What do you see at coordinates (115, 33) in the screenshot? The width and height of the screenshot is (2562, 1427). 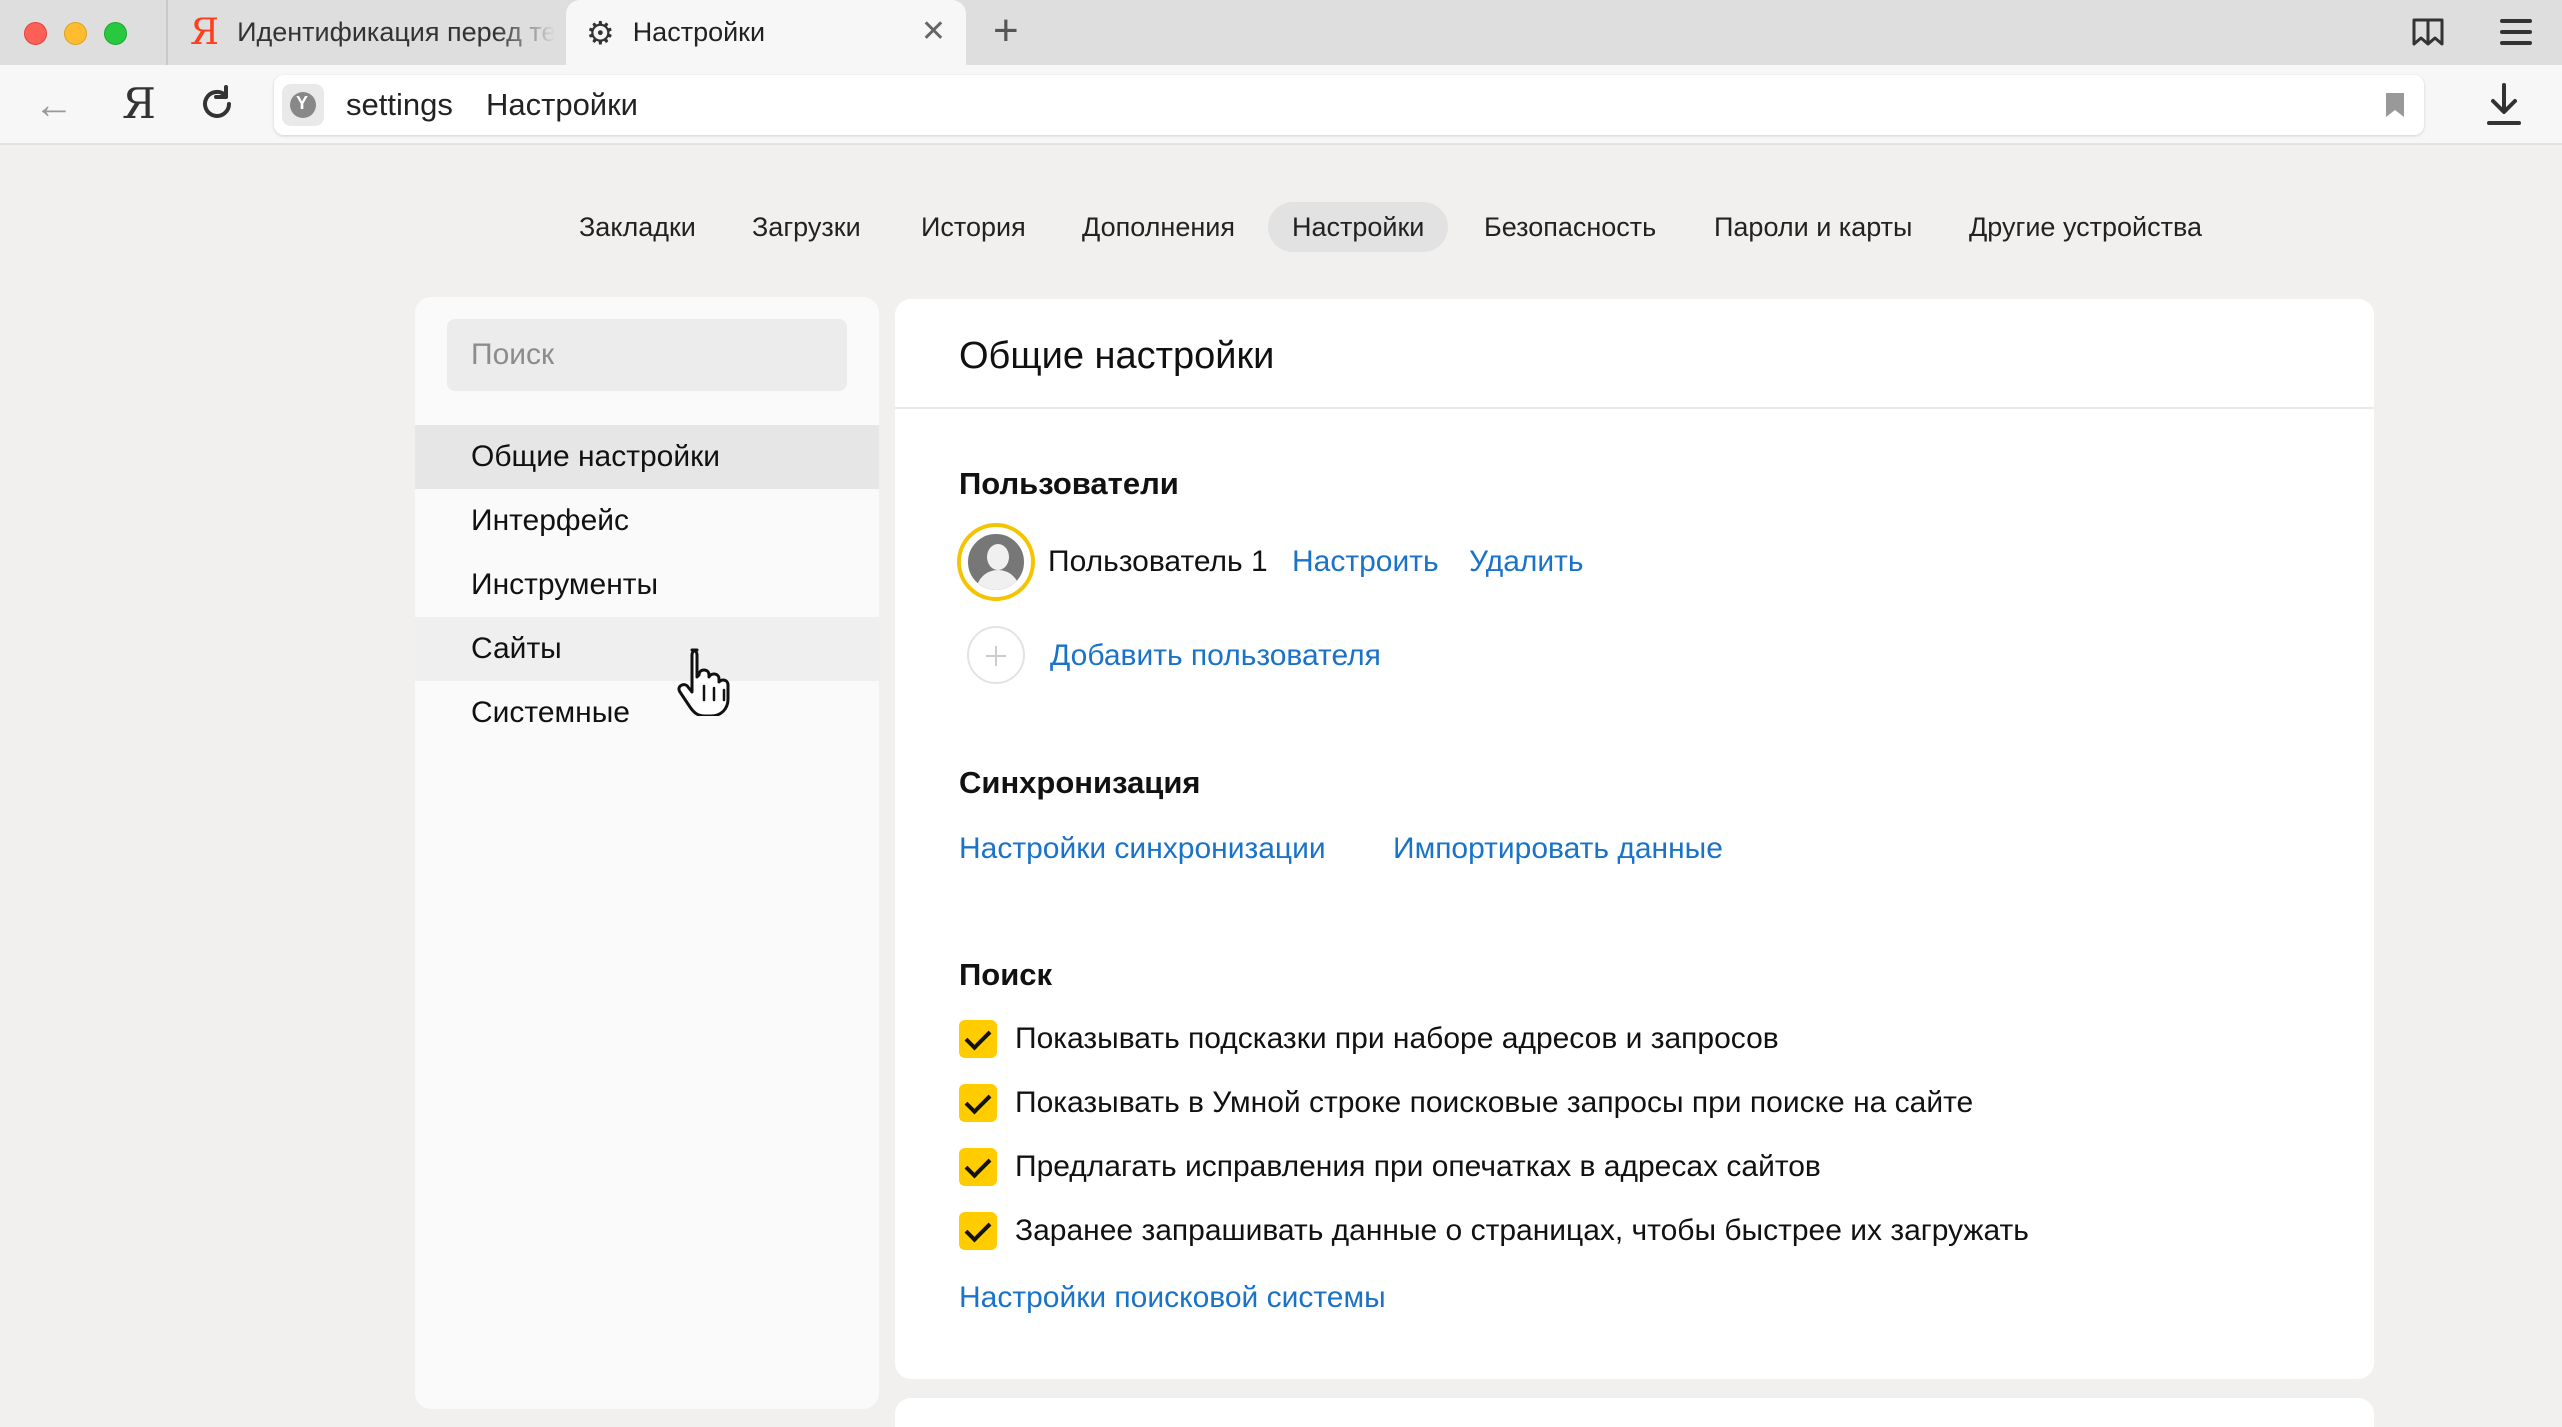 I see `window-zoom-button` at bounding box center [115, 33].